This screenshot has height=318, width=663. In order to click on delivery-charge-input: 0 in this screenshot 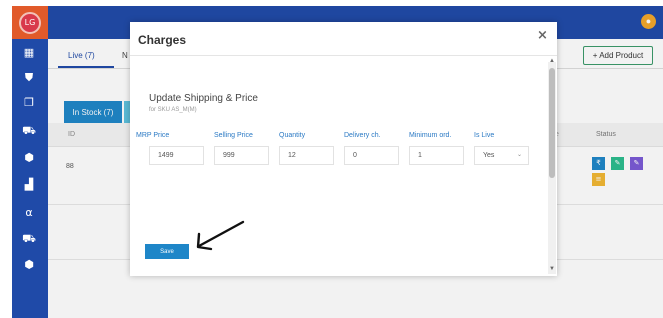, I will do `click(371, 155)`.